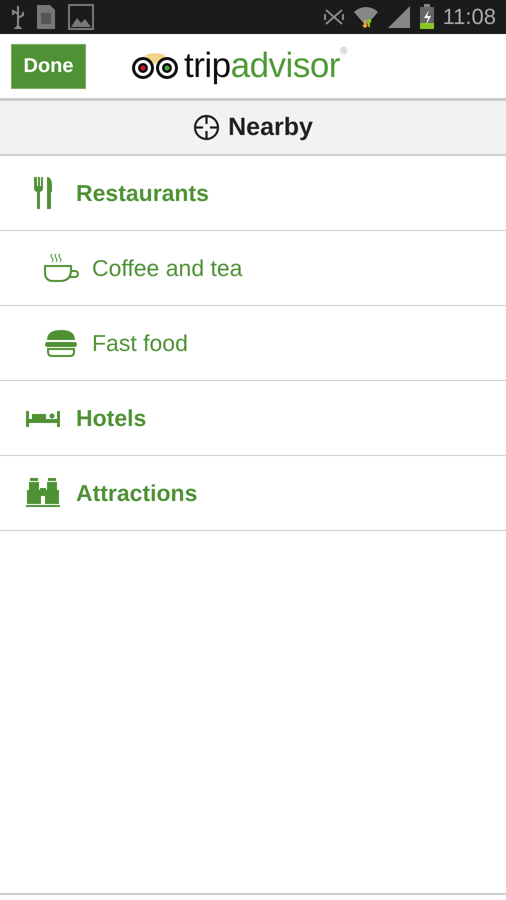 This screenshot has width=506, height=900. Describe the element at coordinates (43, 418) in the screenshot. I see `bed-icon` at that location.